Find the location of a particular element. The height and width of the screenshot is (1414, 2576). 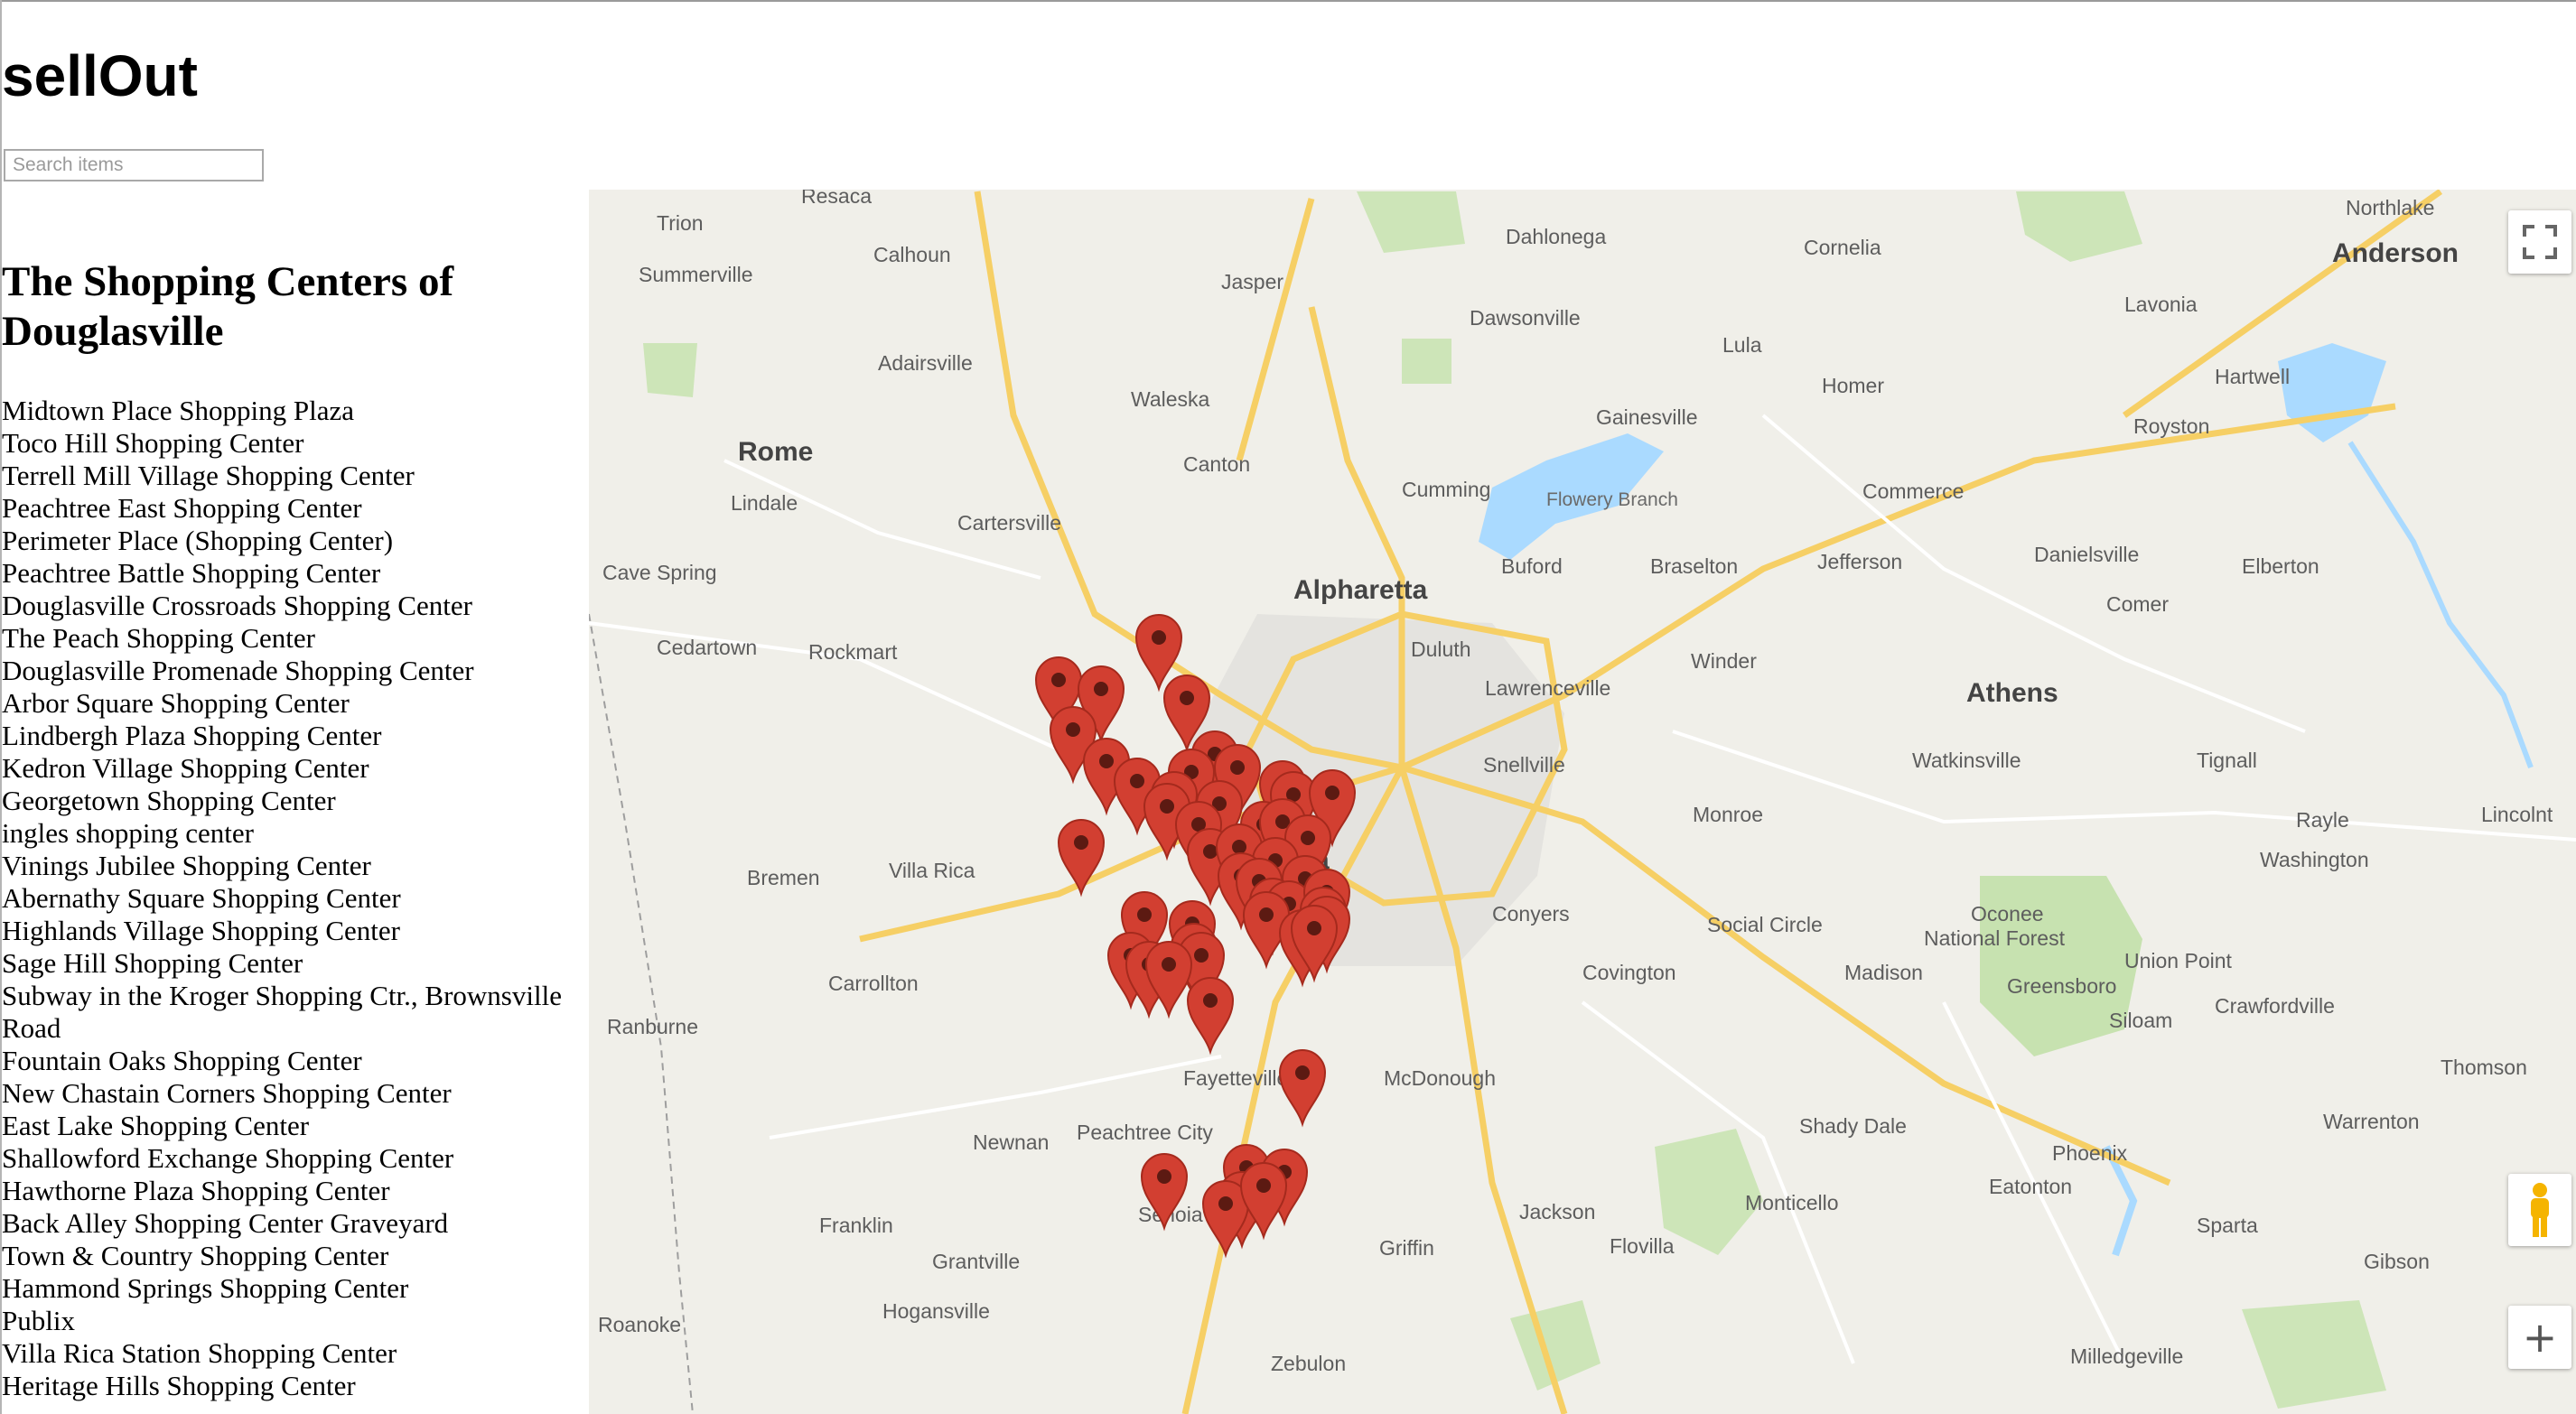

map-place-label: Carrollton is located at coordinates (873, 983).